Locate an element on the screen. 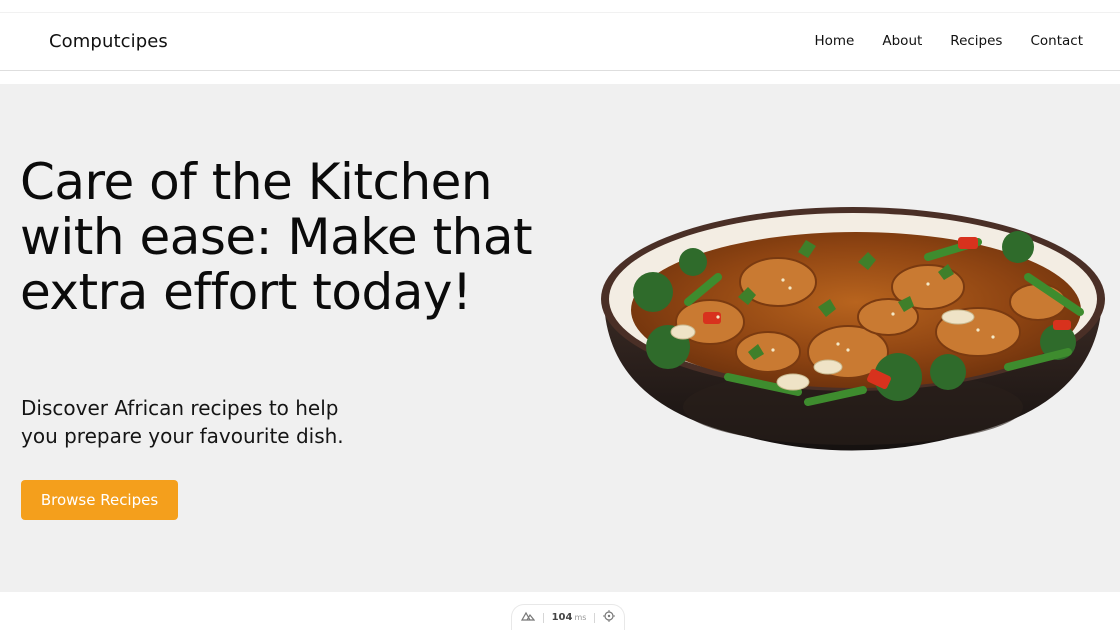 This screenshot has width=1120, height=630. render-time-unit: ms is located at coordinates (580, 617).